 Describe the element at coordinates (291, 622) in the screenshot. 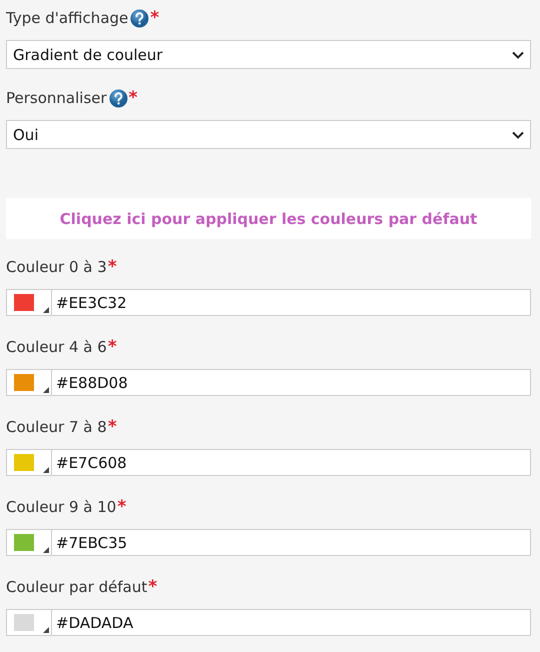

I see `color-input: #DADADA` at that location.